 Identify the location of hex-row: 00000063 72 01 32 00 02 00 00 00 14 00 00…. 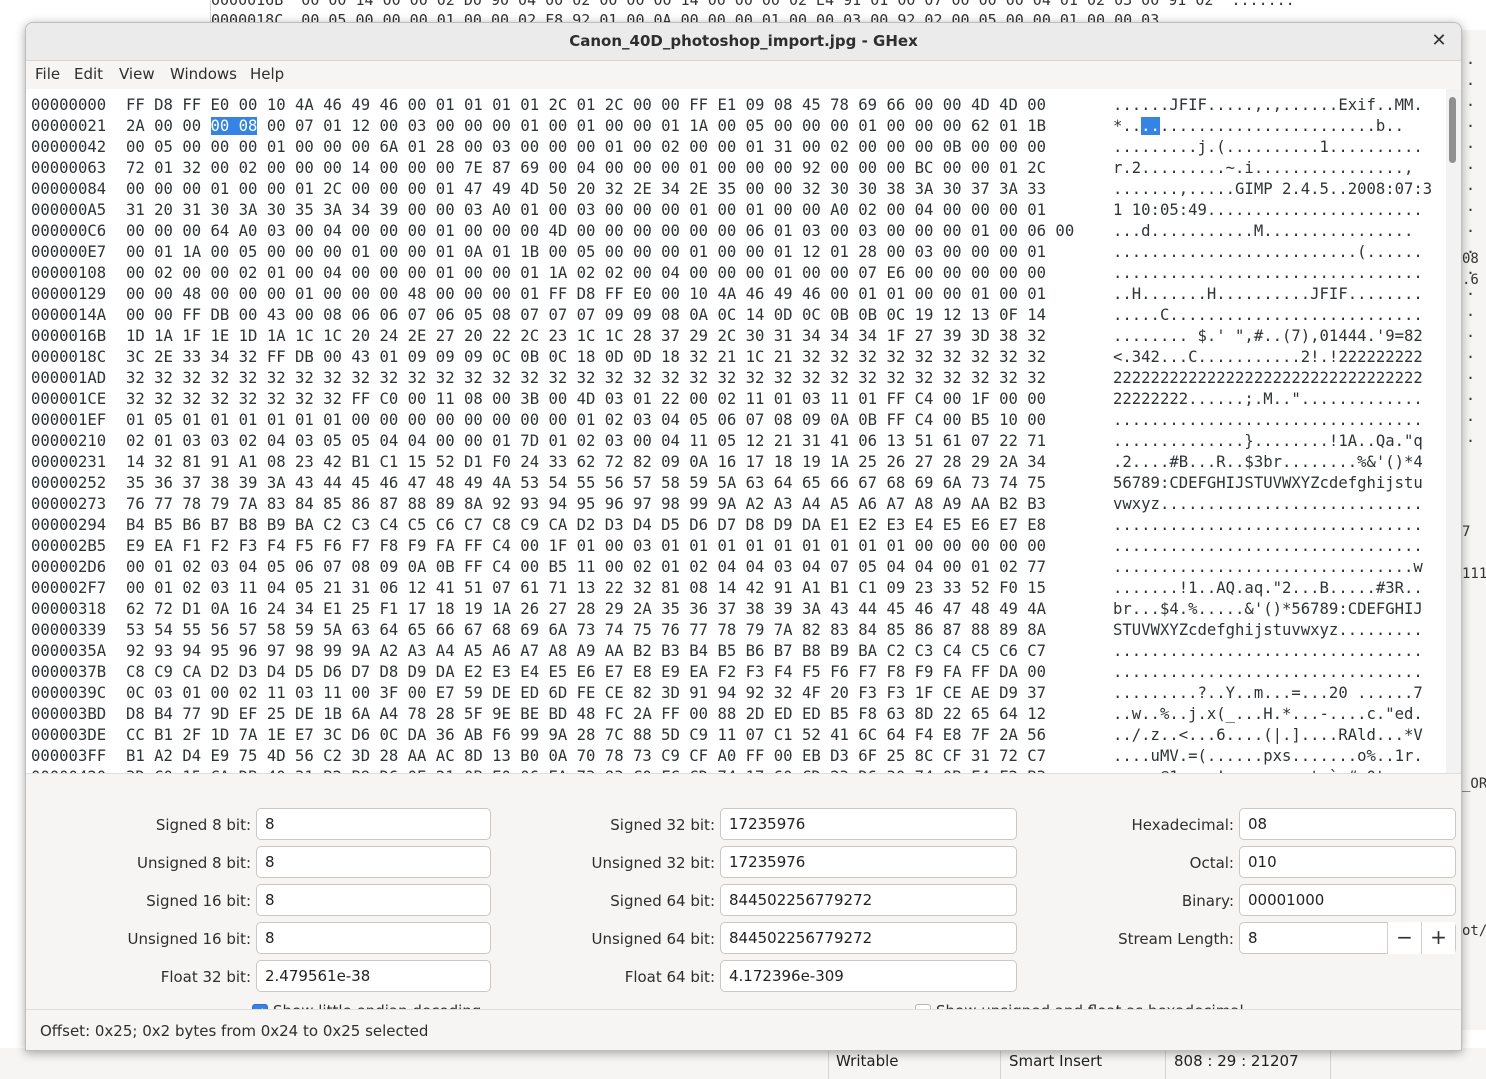
(736, 168).